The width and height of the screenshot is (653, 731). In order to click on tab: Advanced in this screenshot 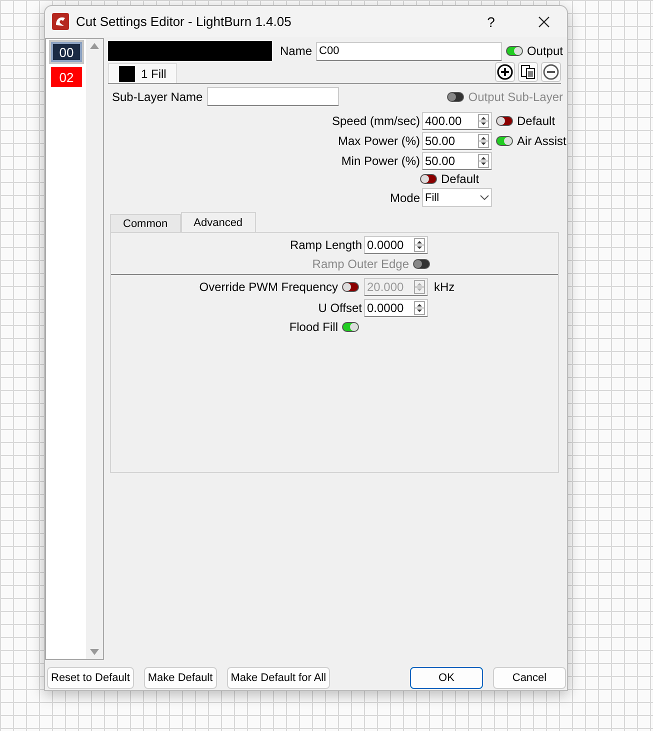, I will do `click(218, 222)`.